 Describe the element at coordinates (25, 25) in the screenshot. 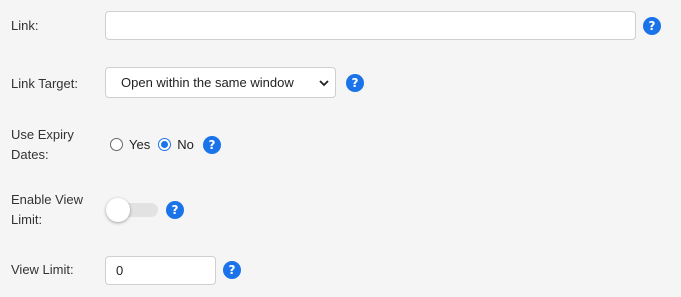

I see `link-label: Link:` at that location.